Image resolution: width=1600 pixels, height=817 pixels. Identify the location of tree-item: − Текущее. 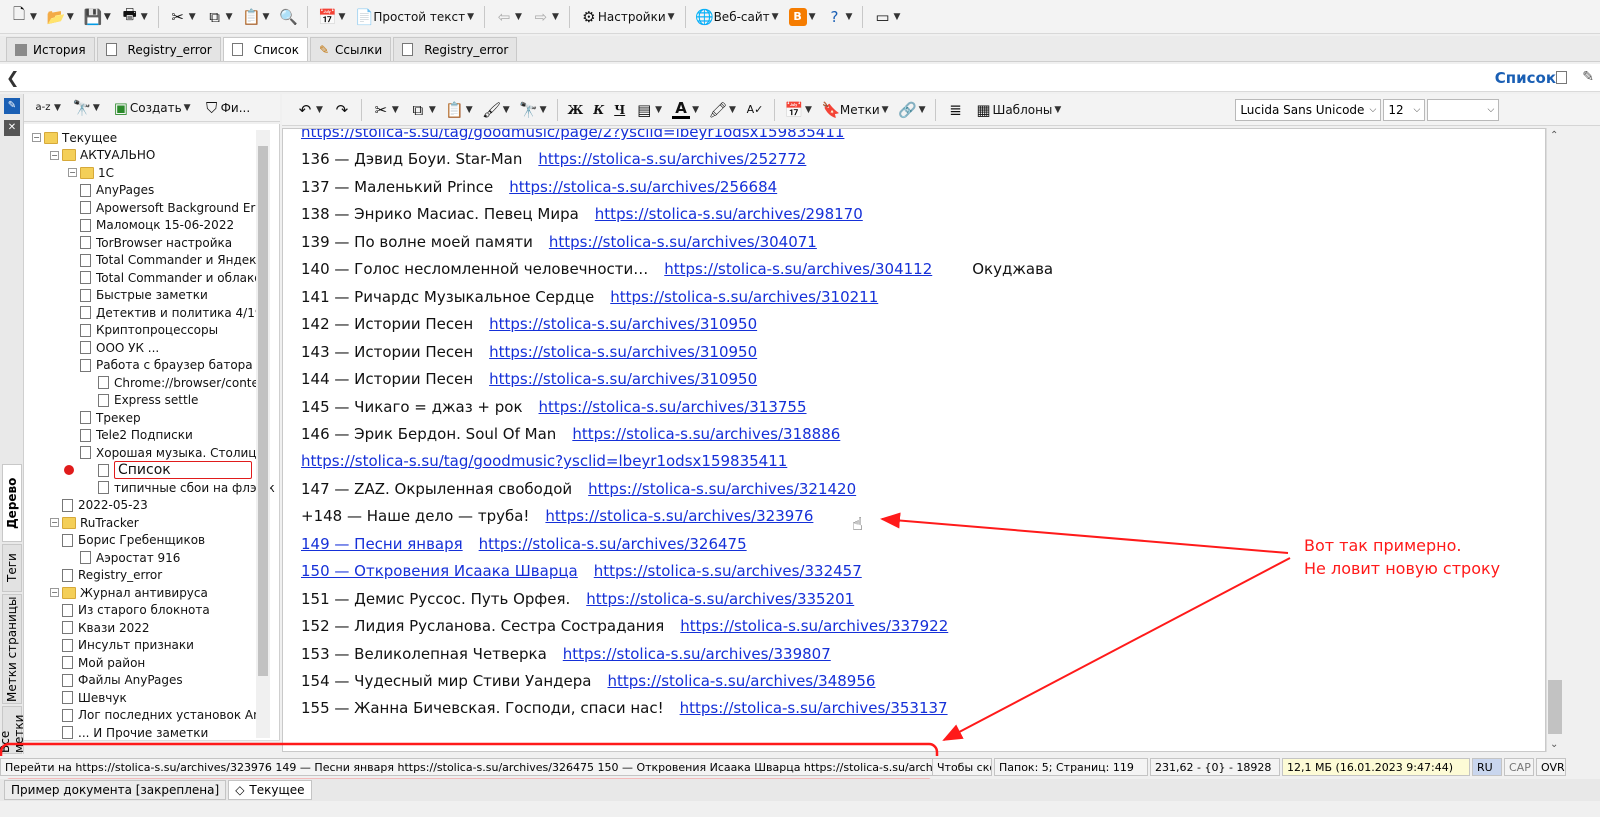
(74, 137).